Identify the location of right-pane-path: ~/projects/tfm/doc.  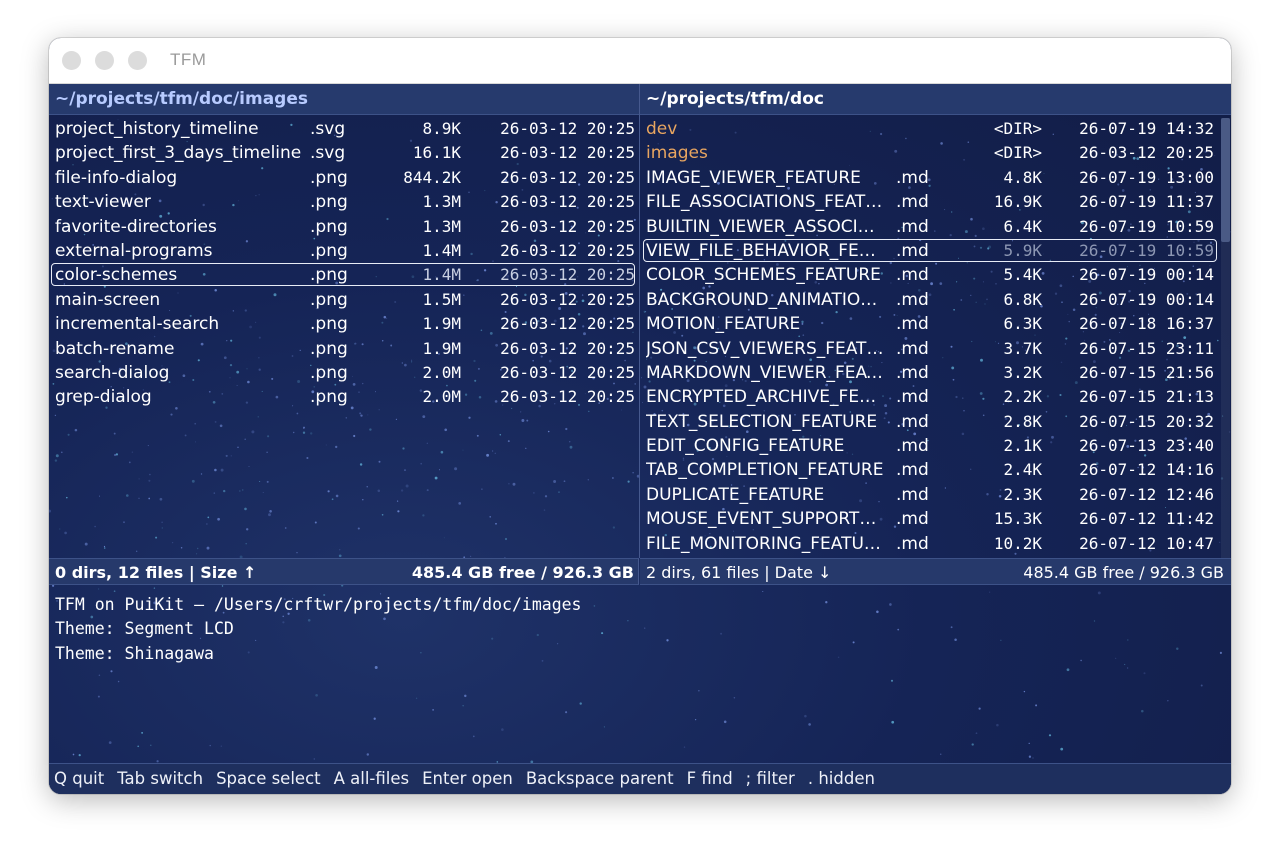
(935, 99).